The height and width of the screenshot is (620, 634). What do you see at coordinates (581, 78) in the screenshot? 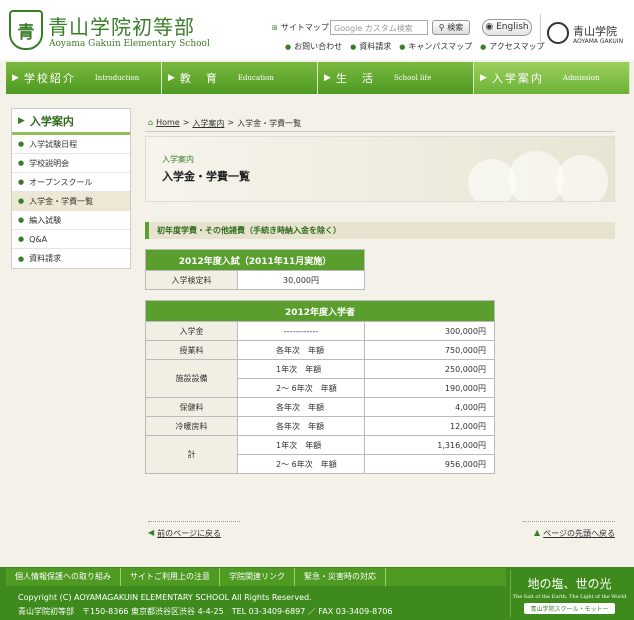
I see `nav-label-en: Admission` at bounding box center [581, 78].